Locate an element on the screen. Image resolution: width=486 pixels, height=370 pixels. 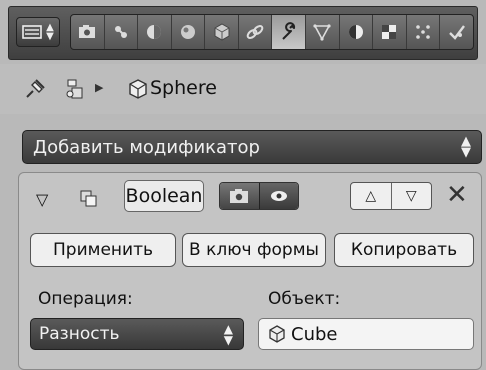
copy-button: Копировать is located at coordinates (404, 250).